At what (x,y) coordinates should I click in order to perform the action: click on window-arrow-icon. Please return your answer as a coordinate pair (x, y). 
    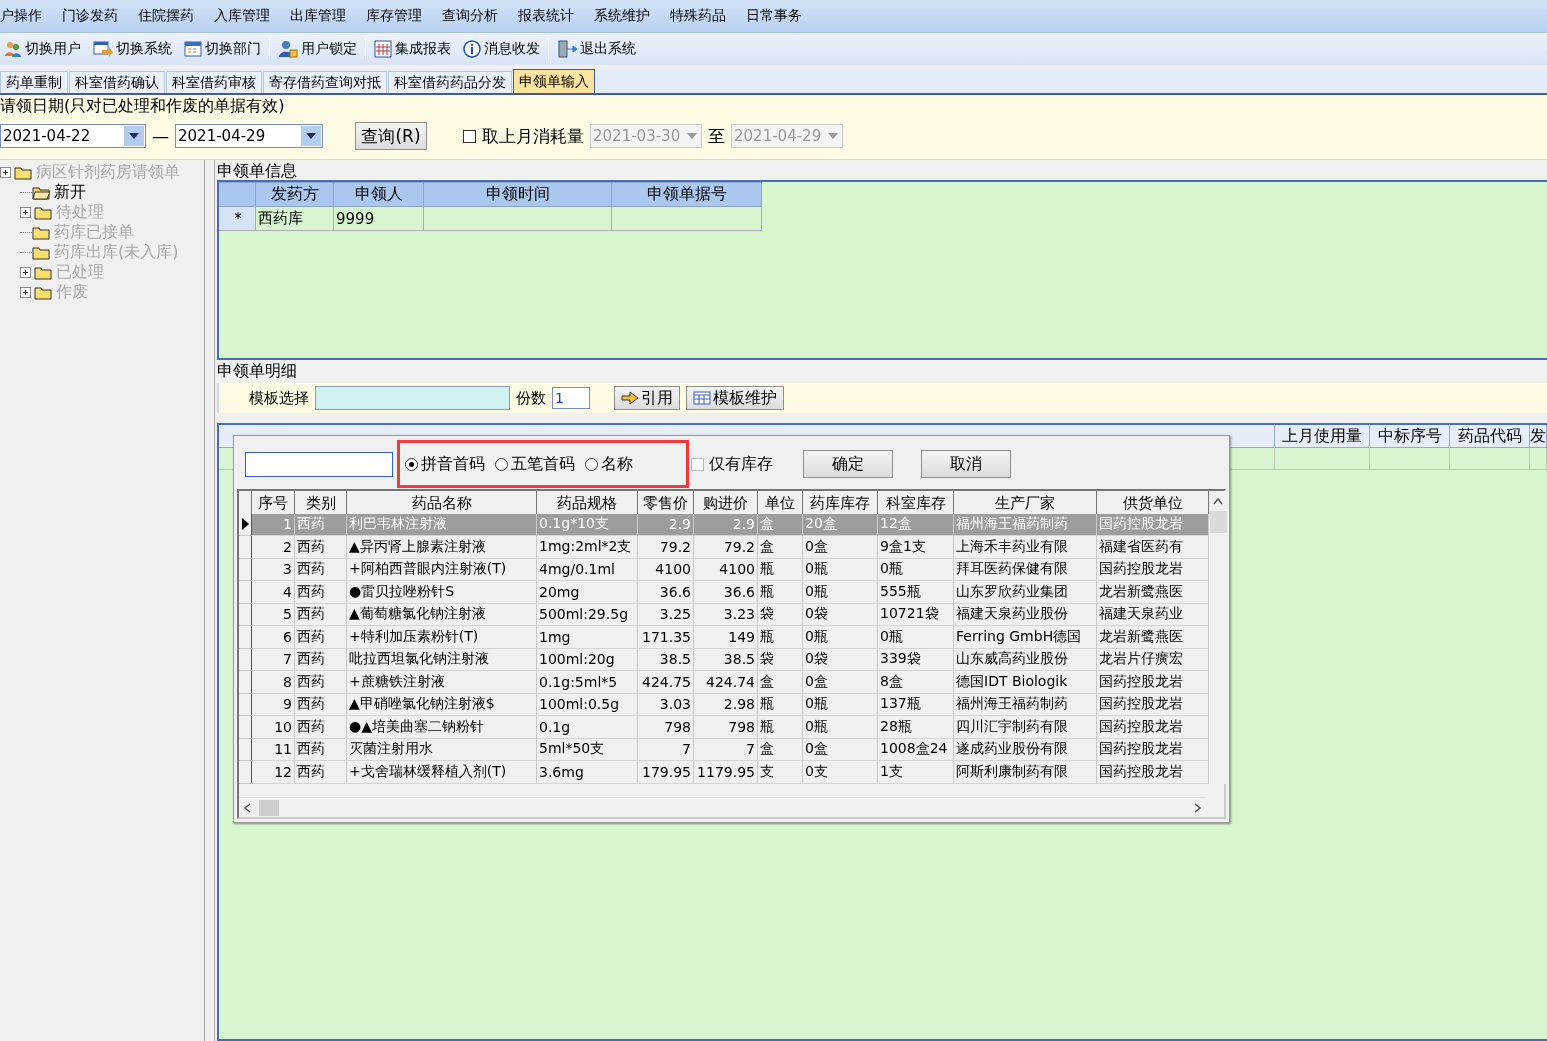
    Looking at the image, I should click on (103, 49).